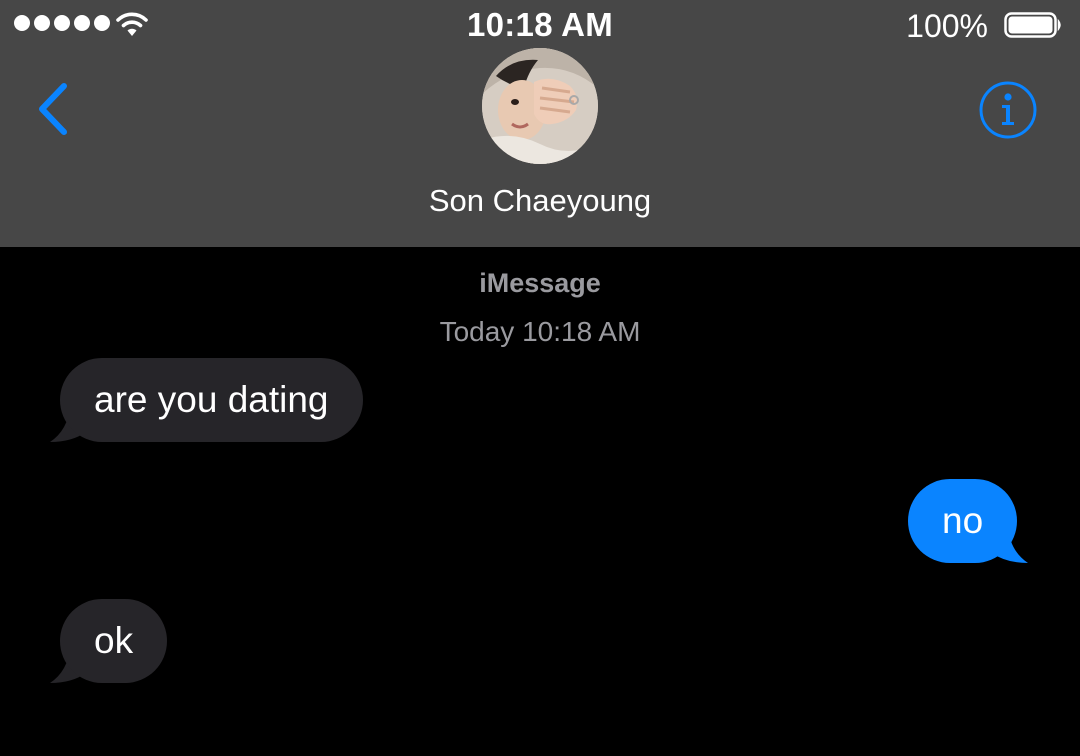 The image size is (1080, 756). I want to click on message-bubble-received: are you dating, so click(211, 400).